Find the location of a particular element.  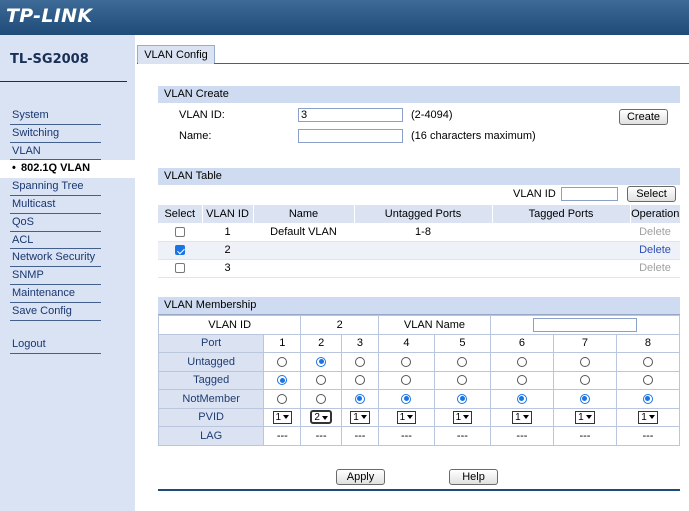

port-8-notmember-radio is located at coordinates (647, 398).